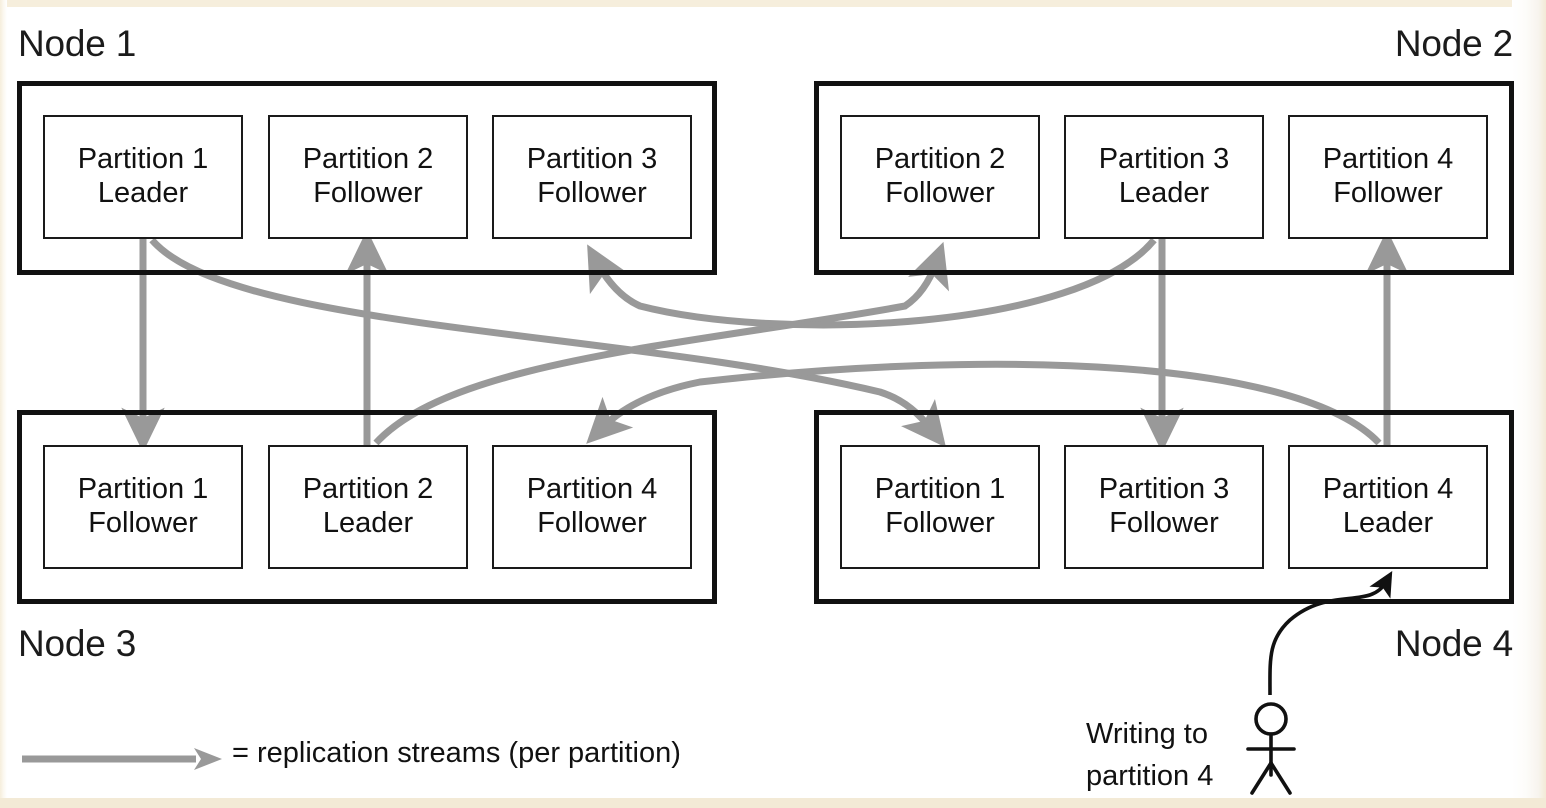  Describe the element at coordinates (1149, 755) in the screenshot. I see `writer-caption: Writing to partition 4` at that location.